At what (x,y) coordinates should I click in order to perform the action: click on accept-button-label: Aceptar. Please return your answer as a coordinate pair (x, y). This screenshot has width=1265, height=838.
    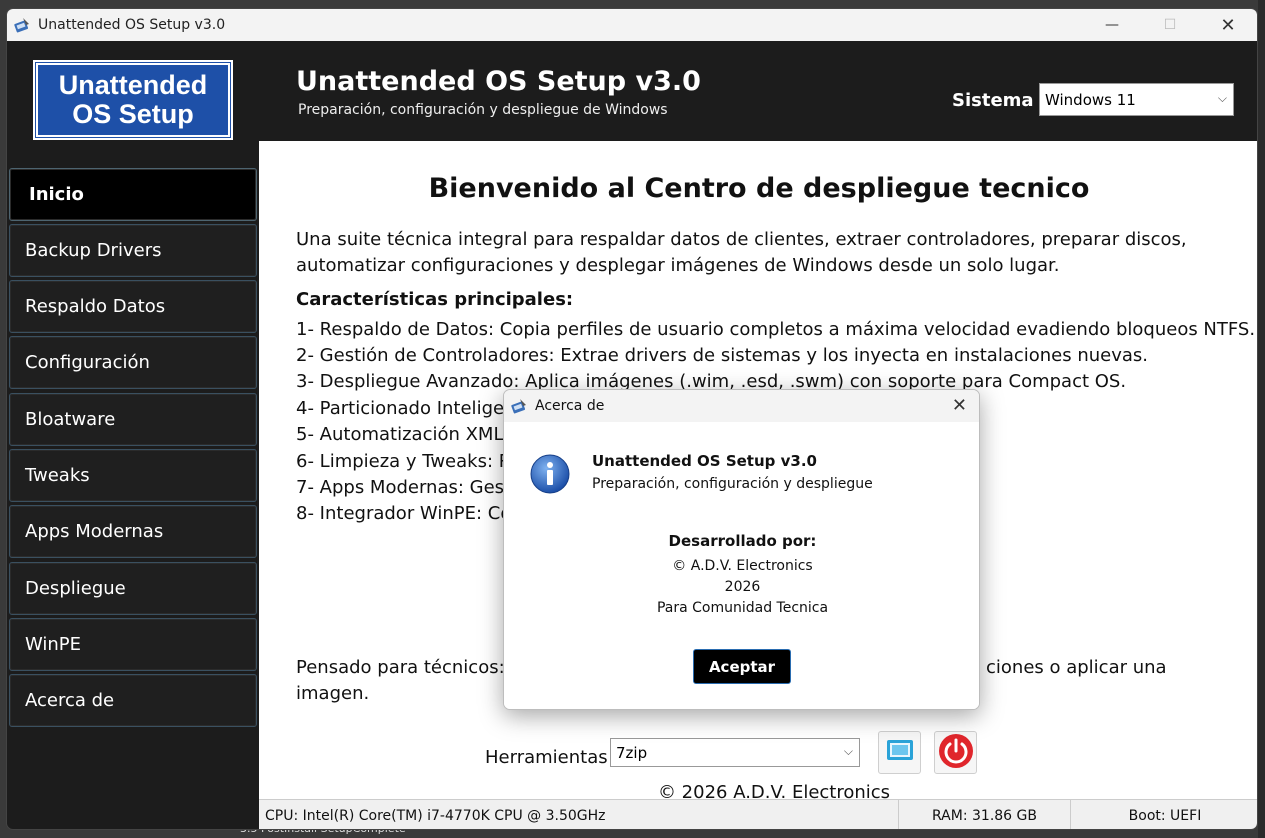
    Looking at the image, I should click on (742, 666).